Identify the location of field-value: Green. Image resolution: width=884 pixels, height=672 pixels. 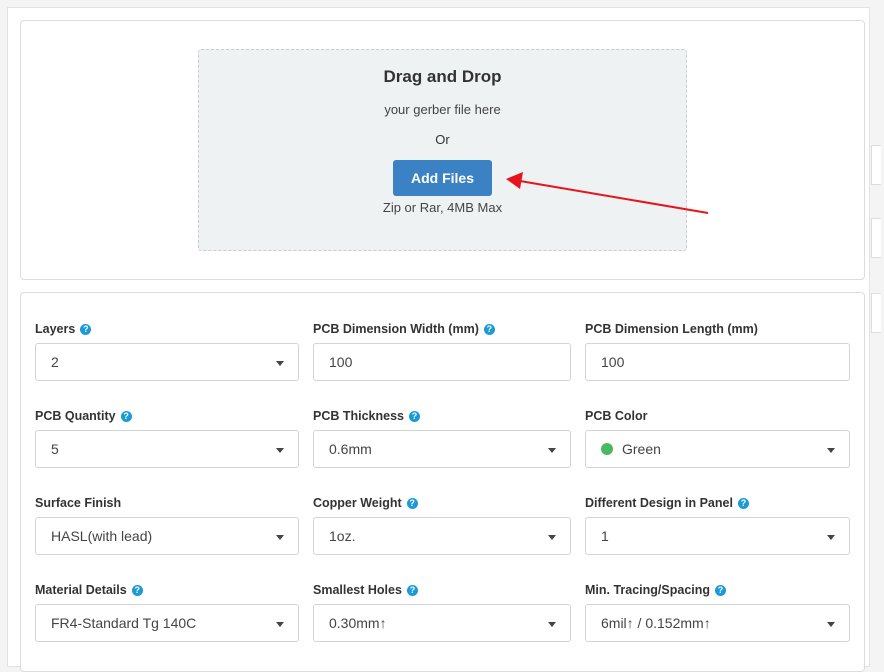
(641, 449).